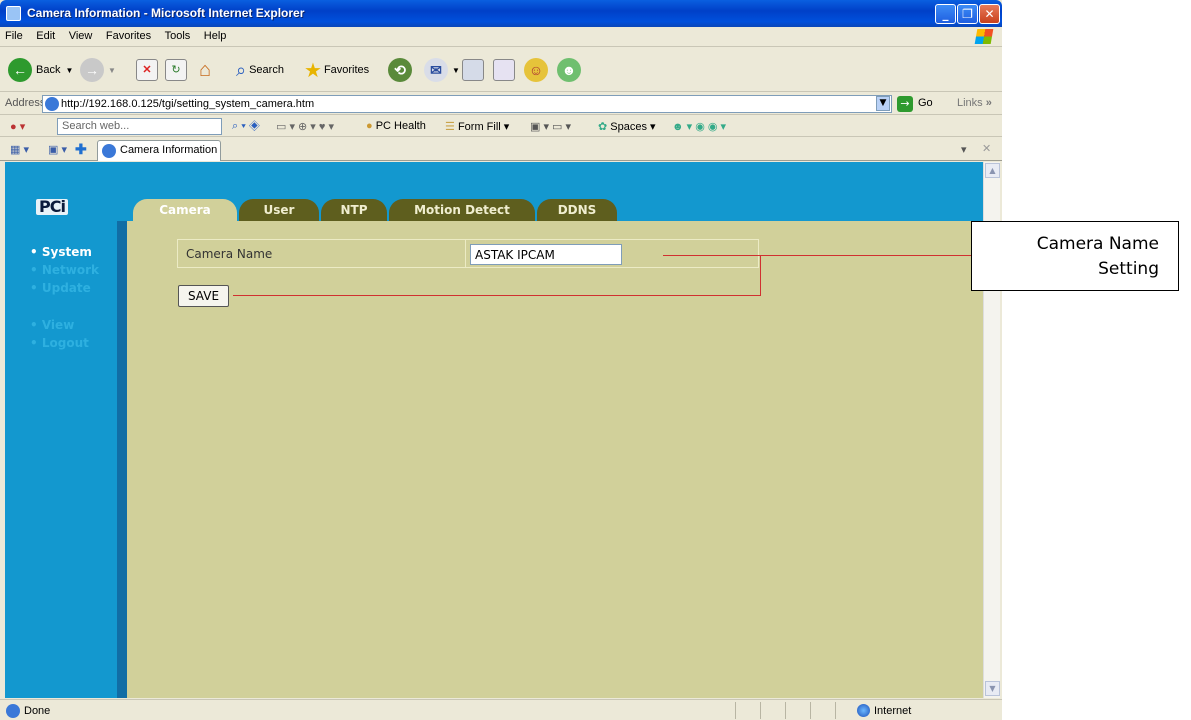 The image size is (1191, 720). Describe the element at coordinates (178, 36) in the screenshot. I see `menu-tools: Tools` at that location.